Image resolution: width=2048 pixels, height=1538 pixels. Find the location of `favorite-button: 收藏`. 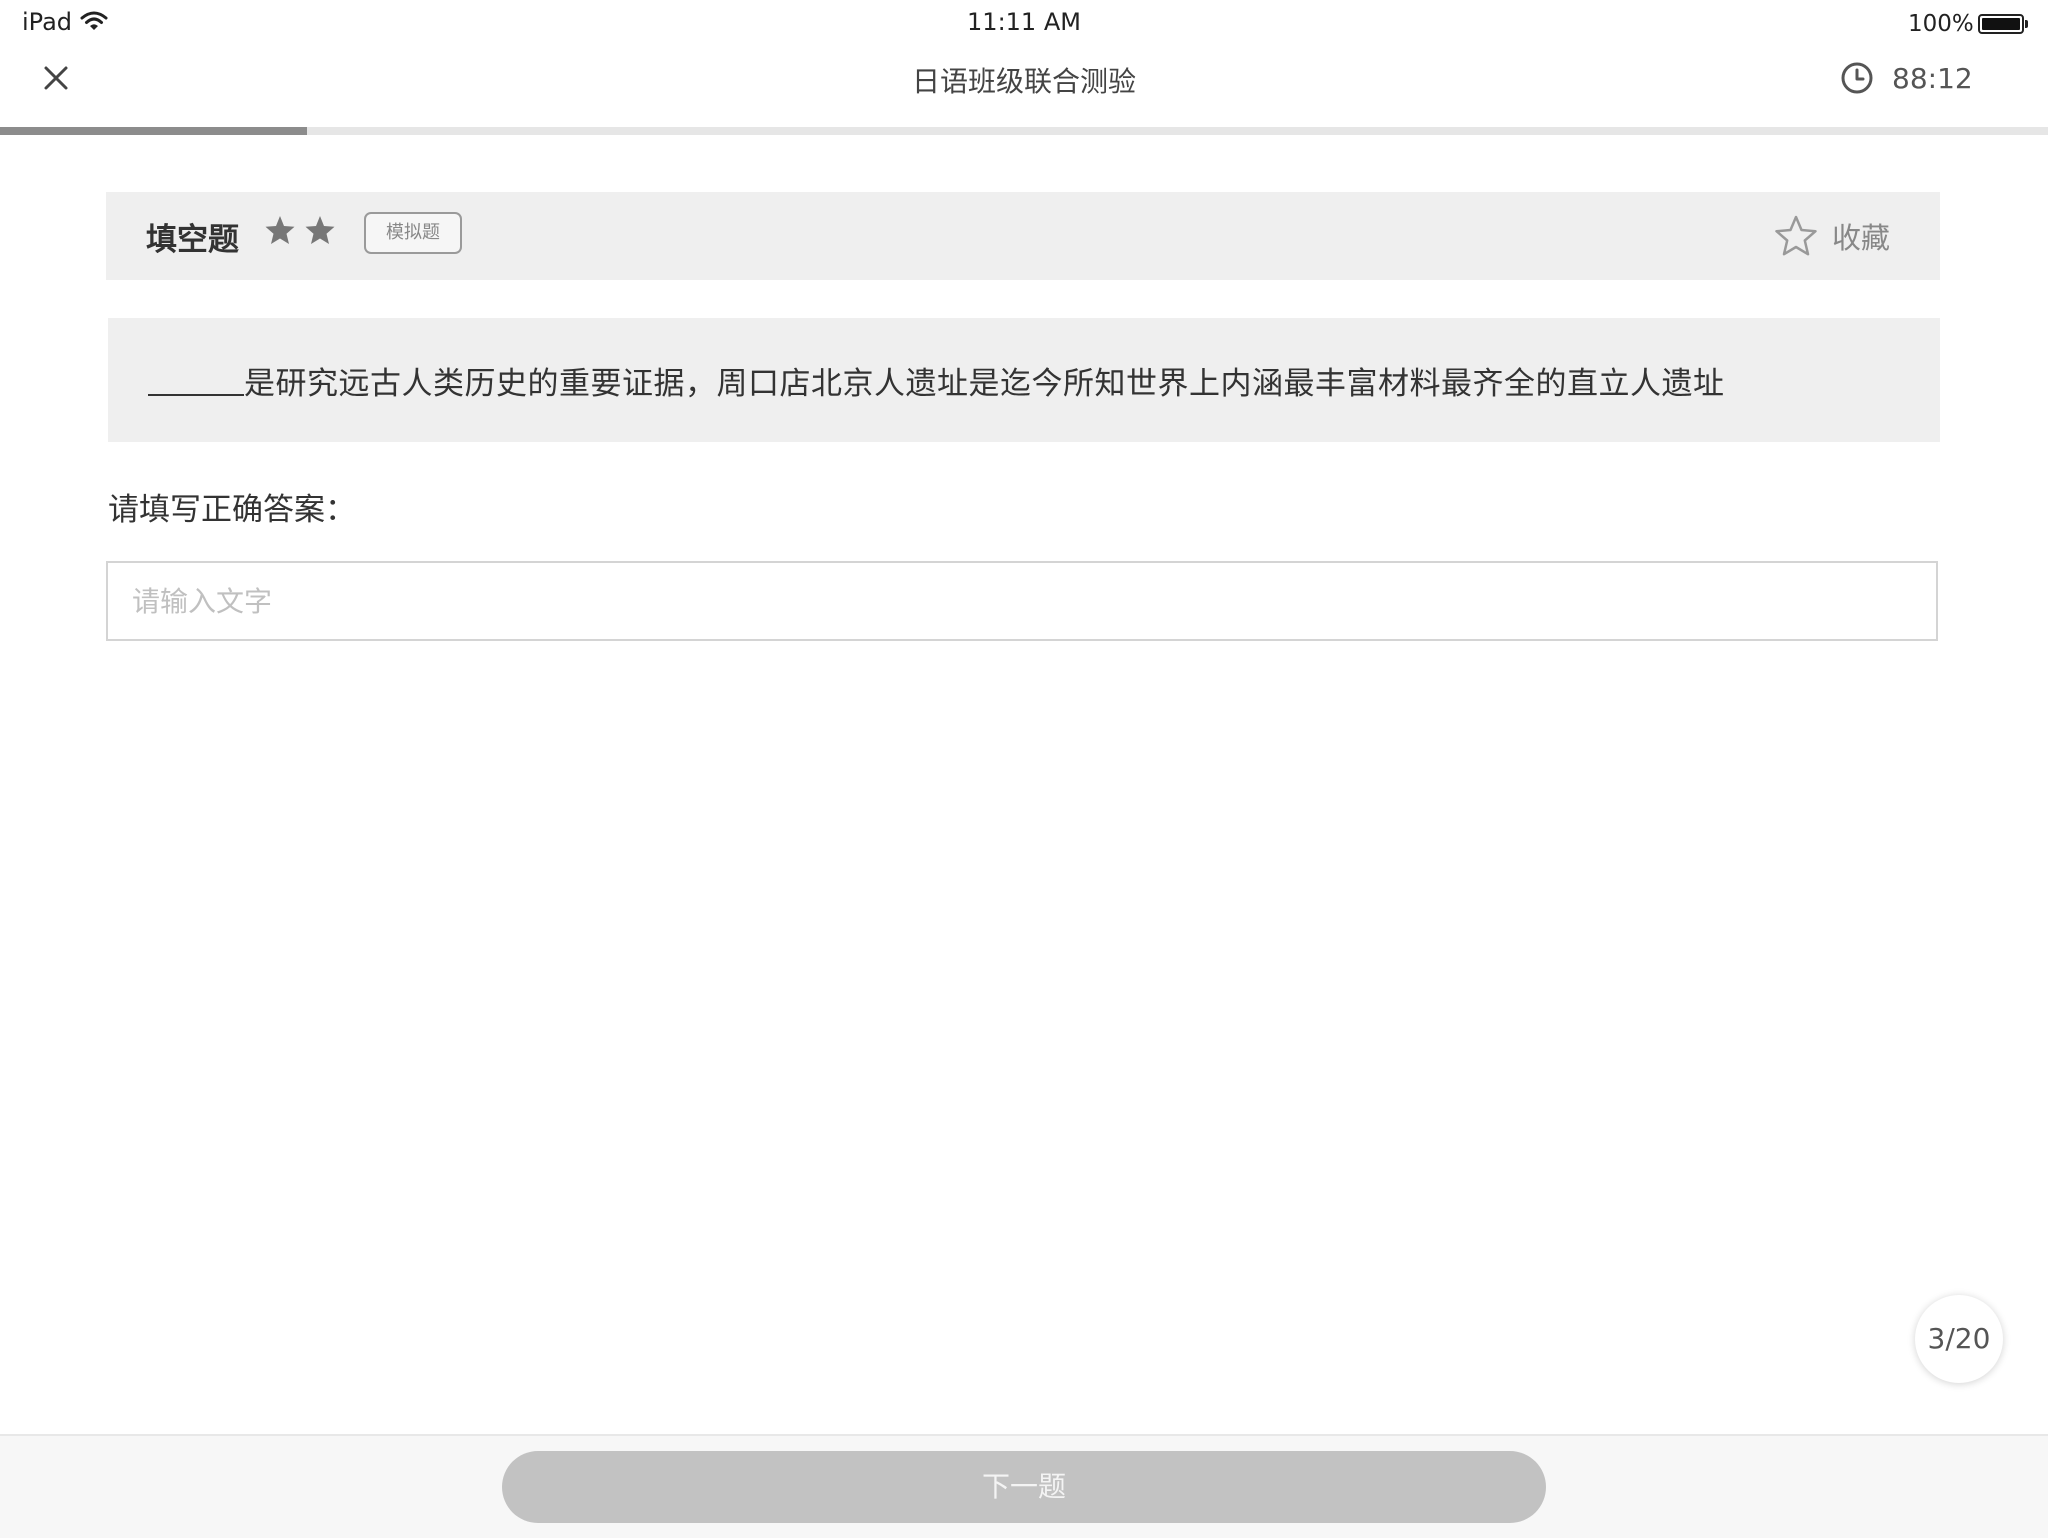

favorite-button: 收藏 is located at coordinates (1832, 236).